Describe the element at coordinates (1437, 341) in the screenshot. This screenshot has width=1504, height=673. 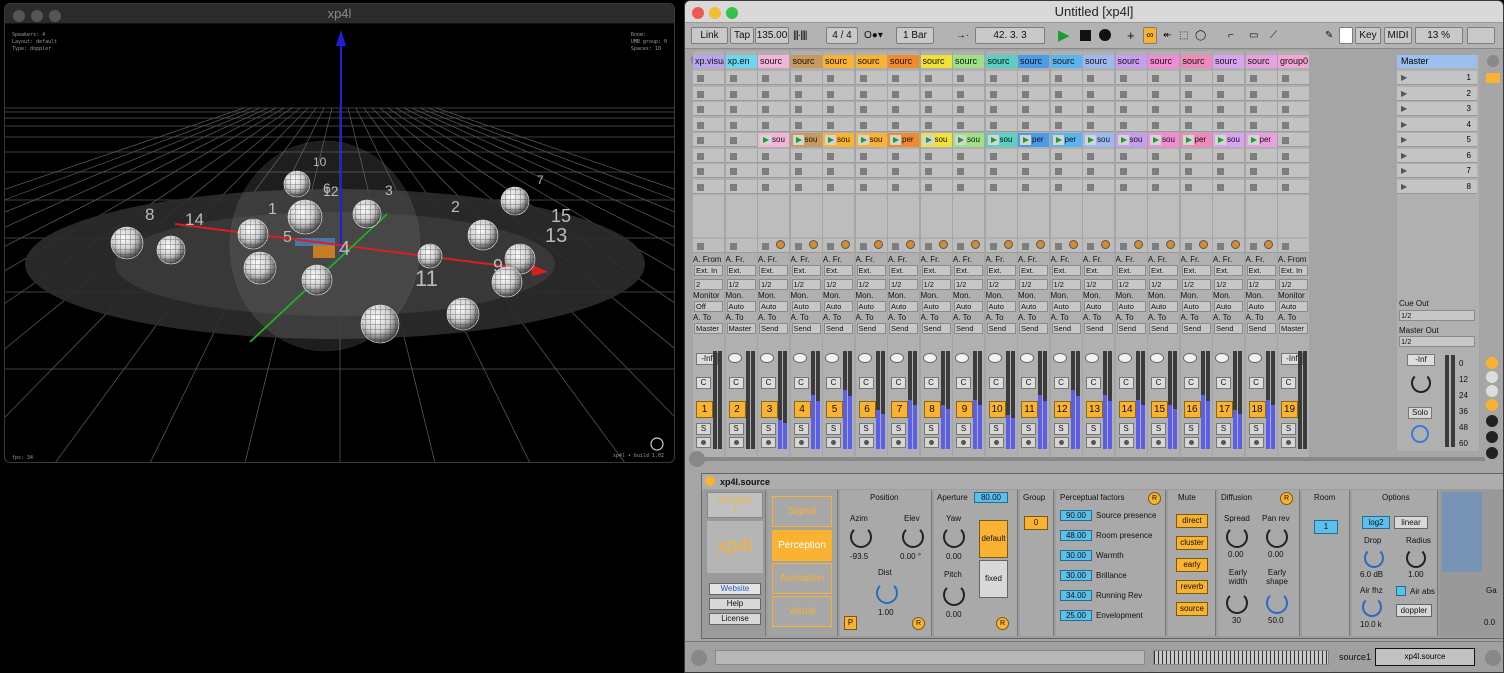
I see `master-out-select: 1/2` at that location.